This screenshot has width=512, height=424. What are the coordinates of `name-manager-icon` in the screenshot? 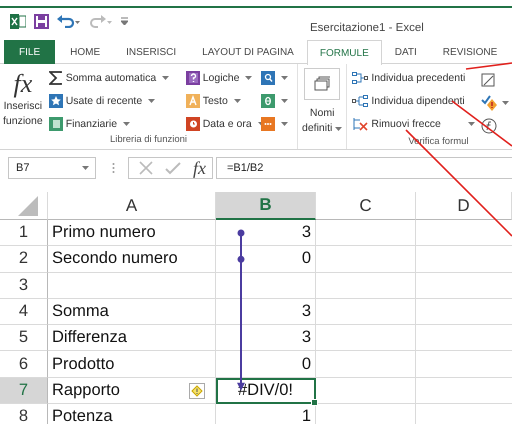 It's located at (322, 84).